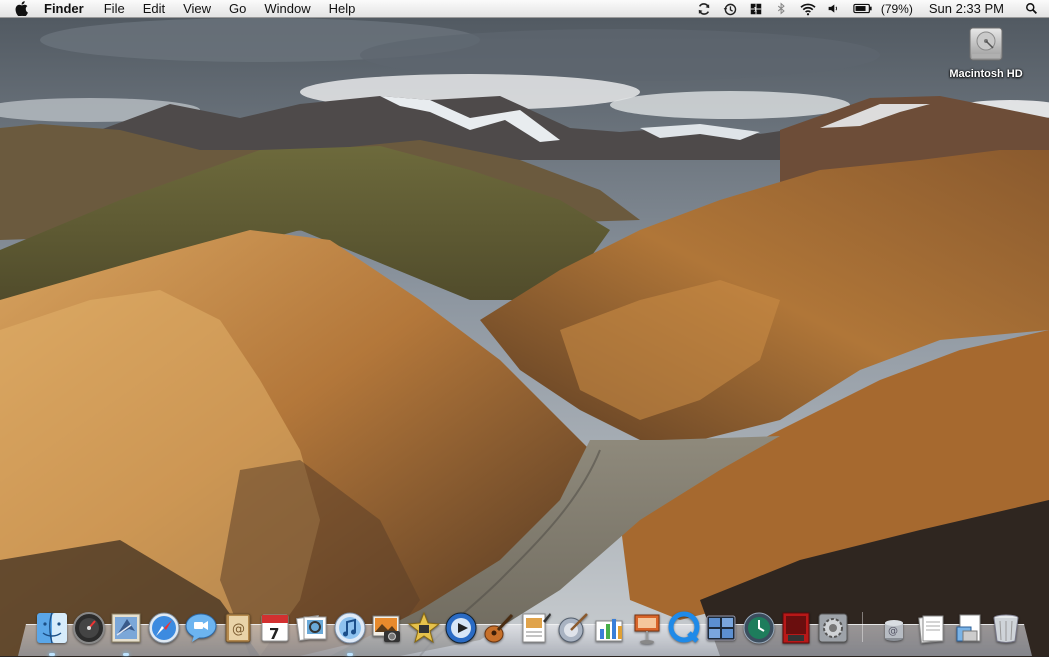 Image resolution: width=1049 pixels, height=657 pixels. Describe the element at coordinates (986, 44) in the screenshot. I see `hard-drive-icon` at that location.